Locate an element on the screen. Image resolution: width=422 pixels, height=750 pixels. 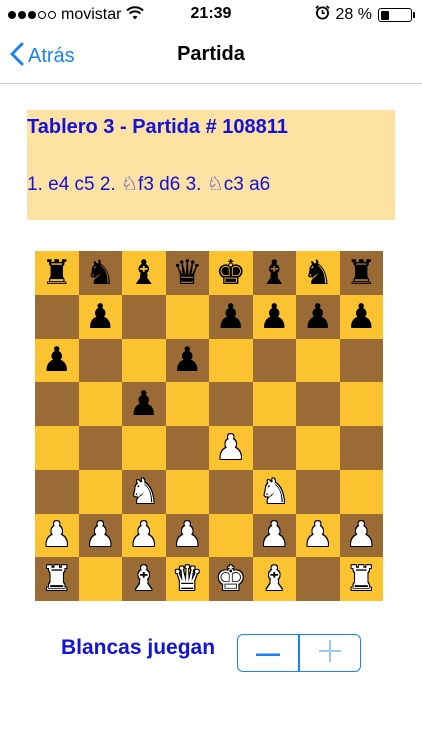
square-c1: ♝ is located at coordinates (144, 579).